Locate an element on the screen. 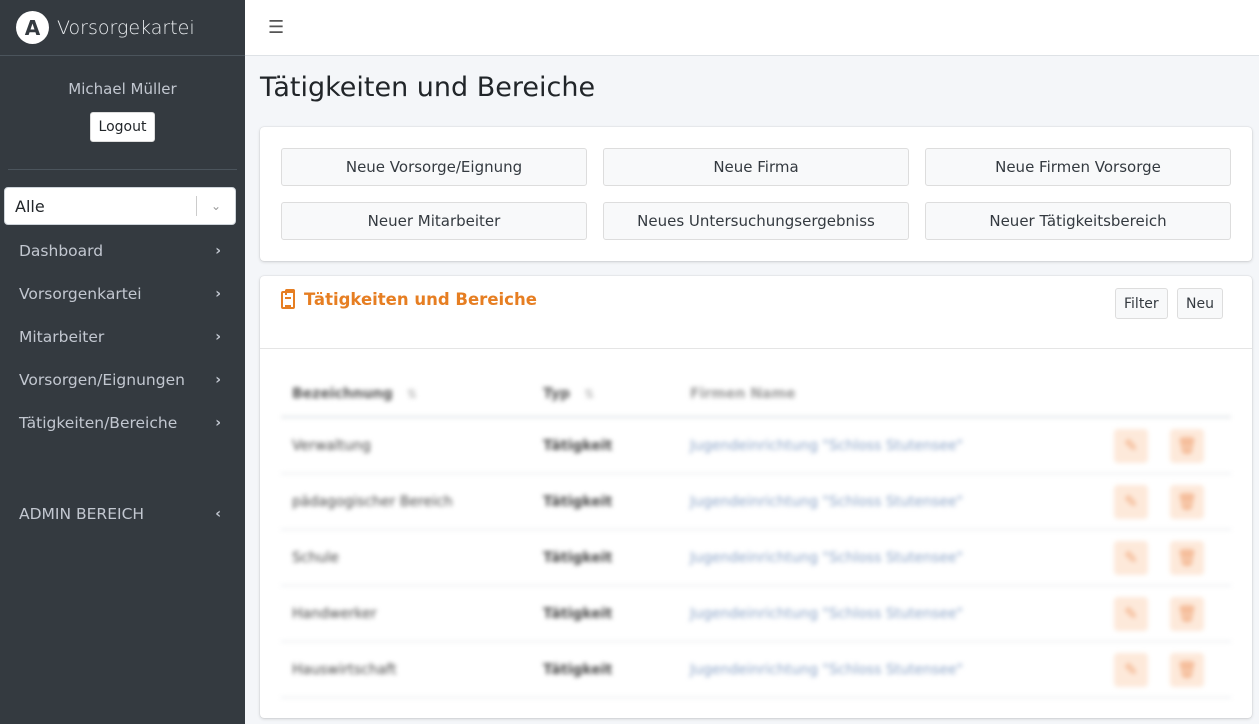 The height and width of the screenshot is (724, 1259). clipboard-icon is located at coordinates (288, 298).